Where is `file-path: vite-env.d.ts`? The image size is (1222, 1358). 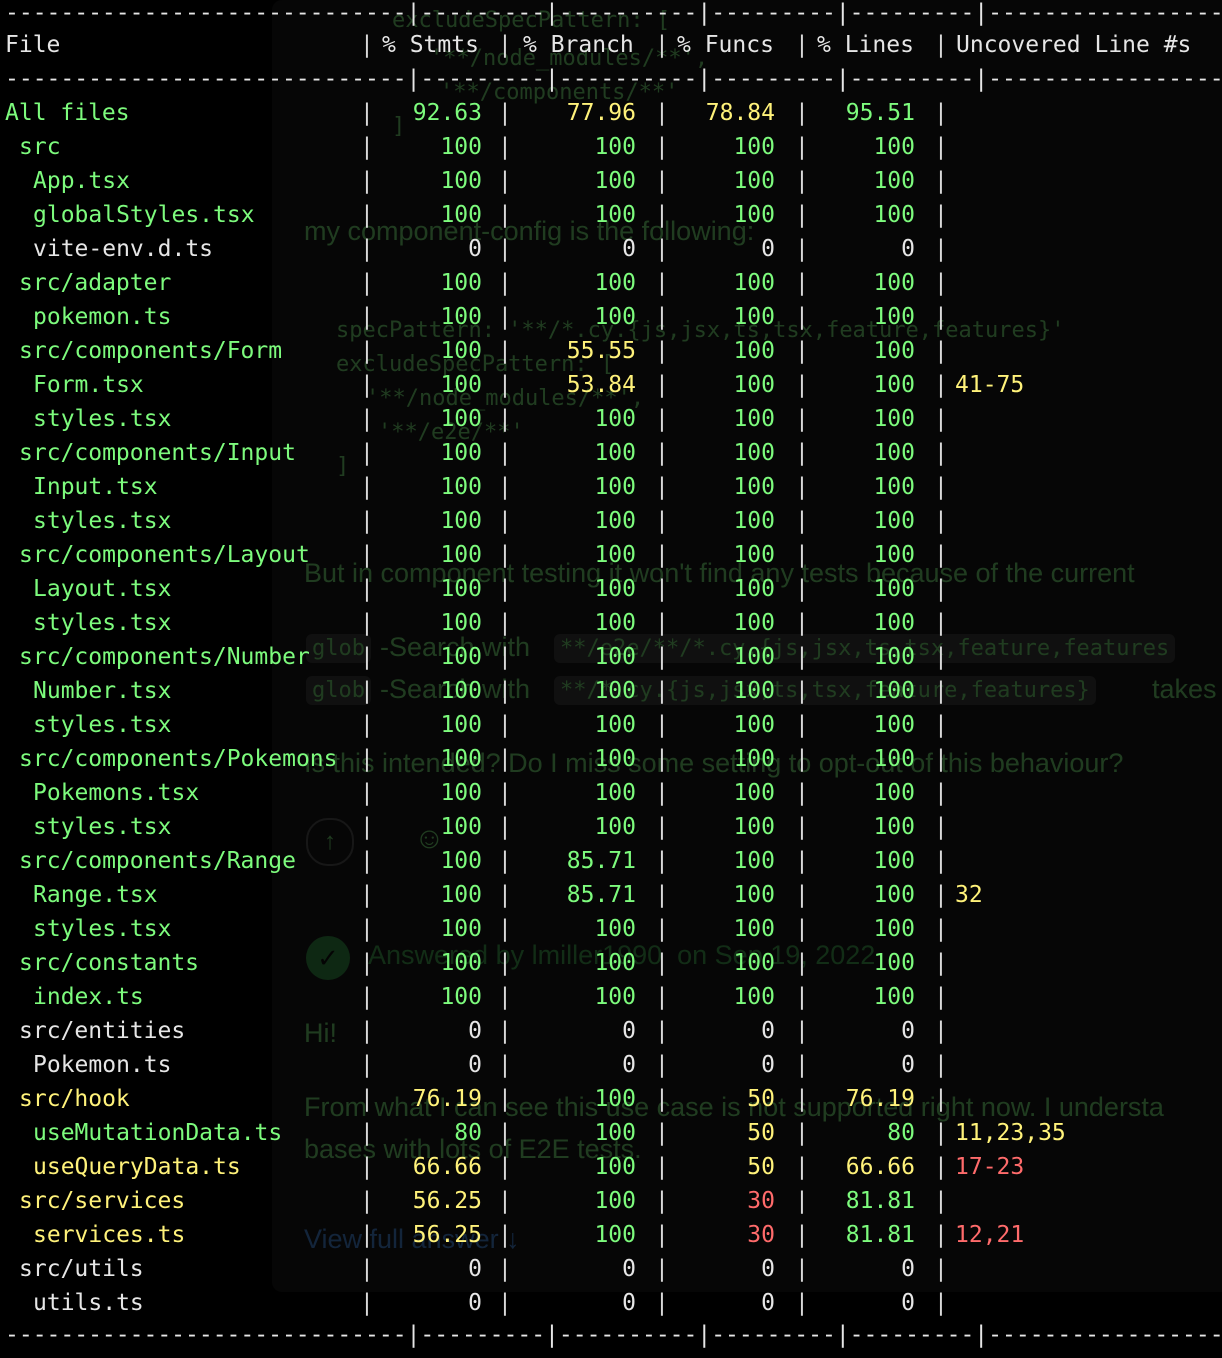 file-path: vite-env.d.ts is located at coordinates (123, 249).